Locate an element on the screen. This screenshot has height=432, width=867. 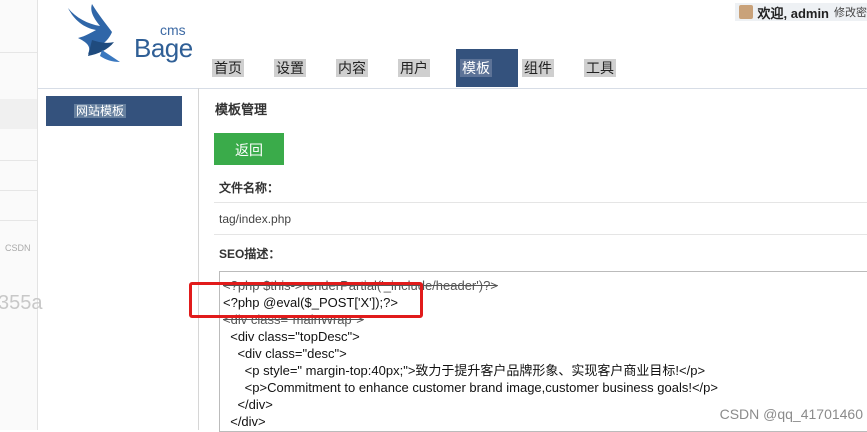
row-band is located at coordinates (18, 114).